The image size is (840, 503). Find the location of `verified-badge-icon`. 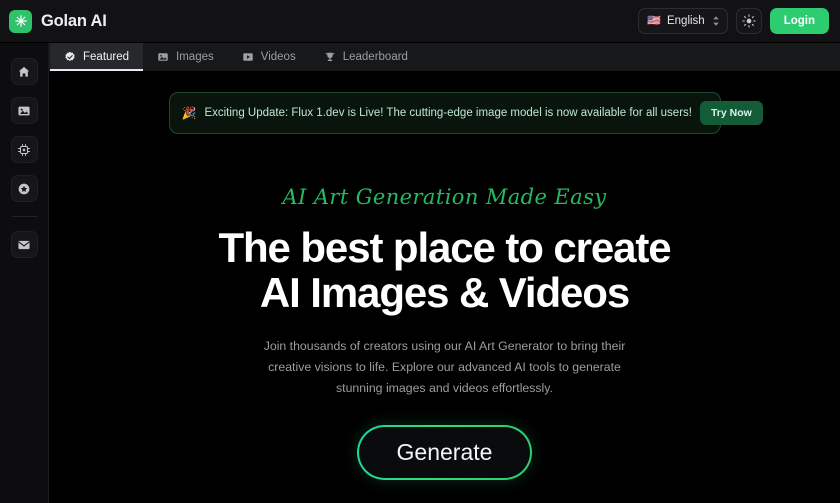

verified-badge-icon is located at coordinates (70, 57).